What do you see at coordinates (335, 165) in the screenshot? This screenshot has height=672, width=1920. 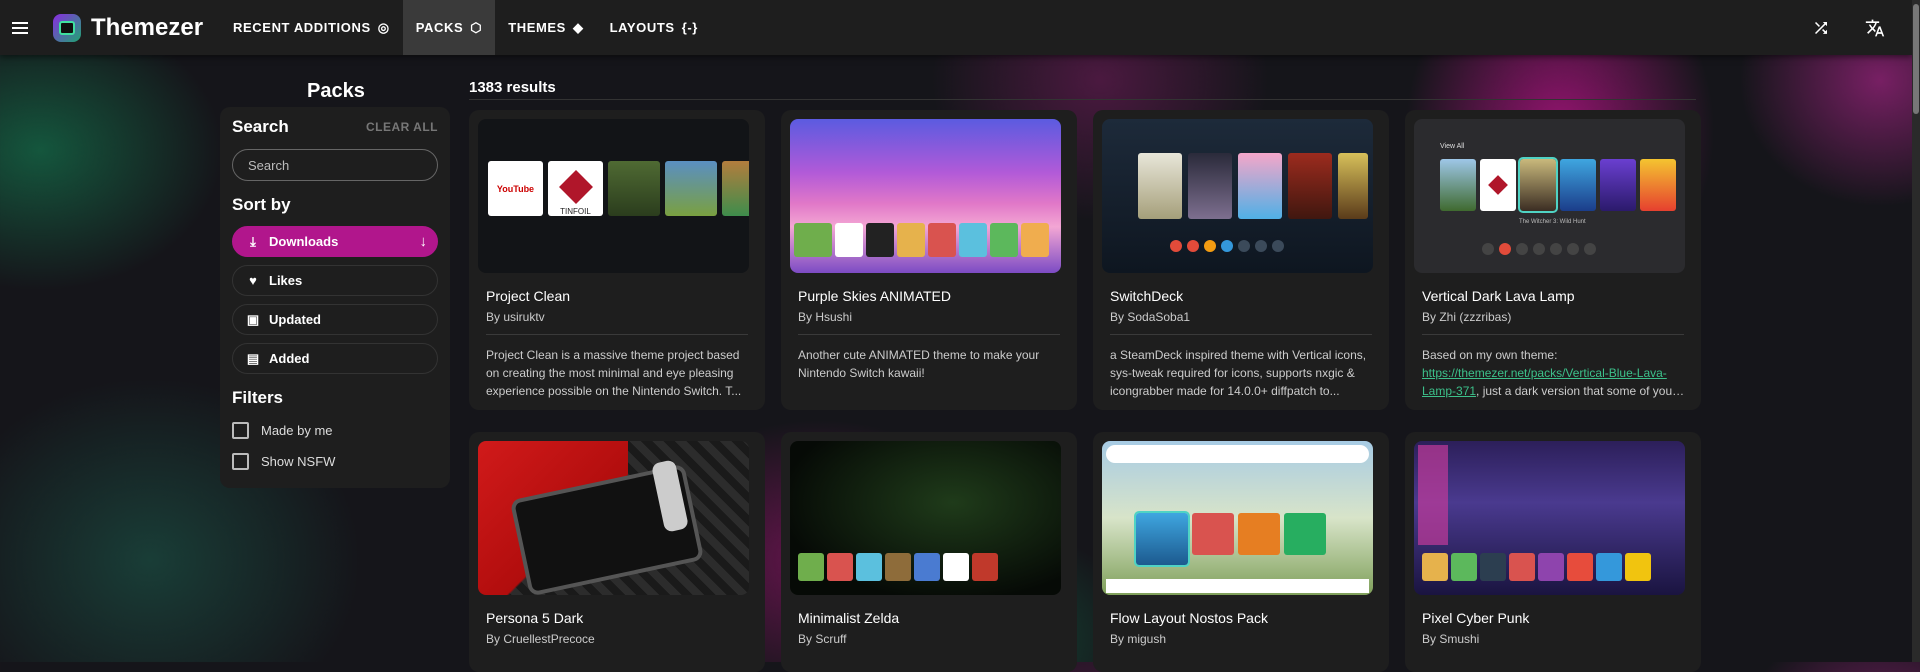 I see `search-input: Search` at bounding box center [335, 165].